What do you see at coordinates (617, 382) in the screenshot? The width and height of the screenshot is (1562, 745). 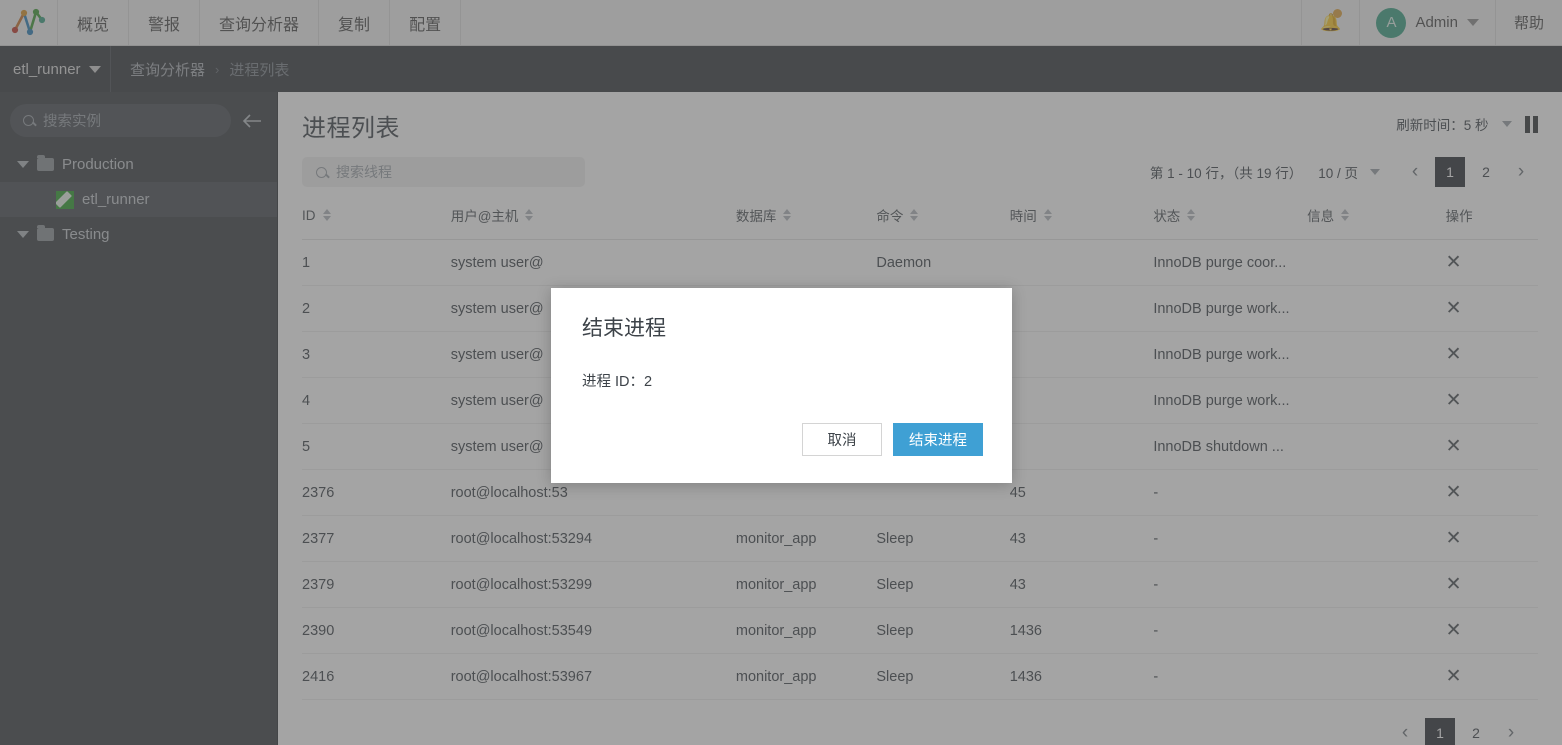 I see `dialog-message: 进程 ID：2` at bounding box center [617, 382].